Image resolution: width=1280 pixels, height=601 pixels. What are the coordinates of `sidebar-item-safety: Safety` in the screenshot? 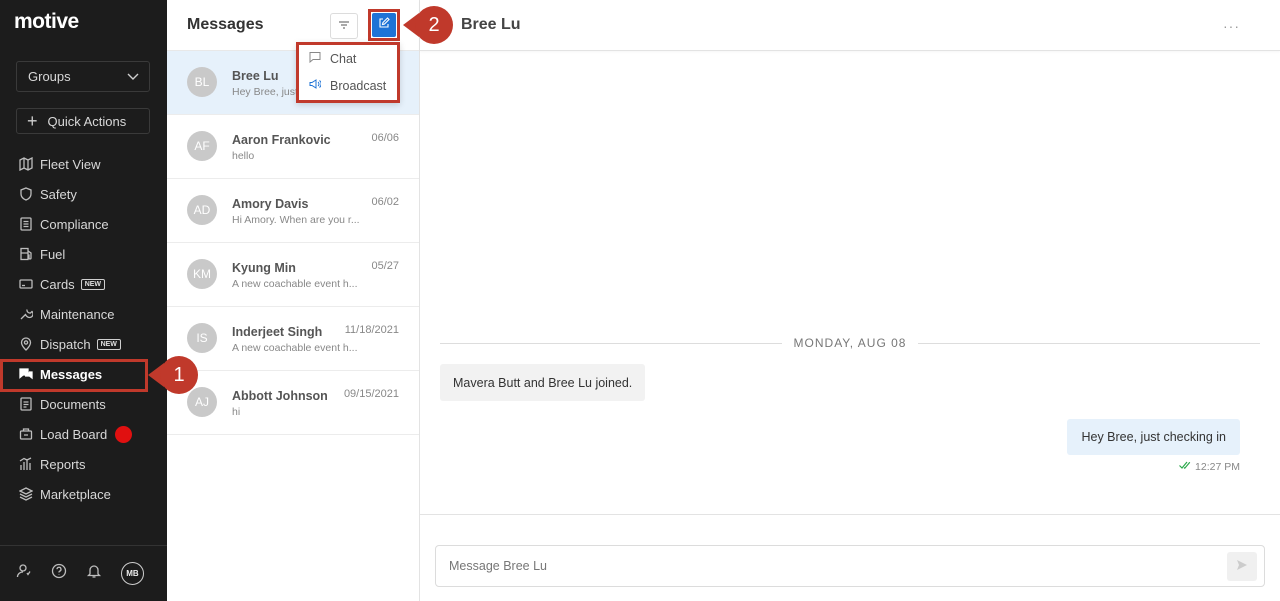 It's located at (83, 194).